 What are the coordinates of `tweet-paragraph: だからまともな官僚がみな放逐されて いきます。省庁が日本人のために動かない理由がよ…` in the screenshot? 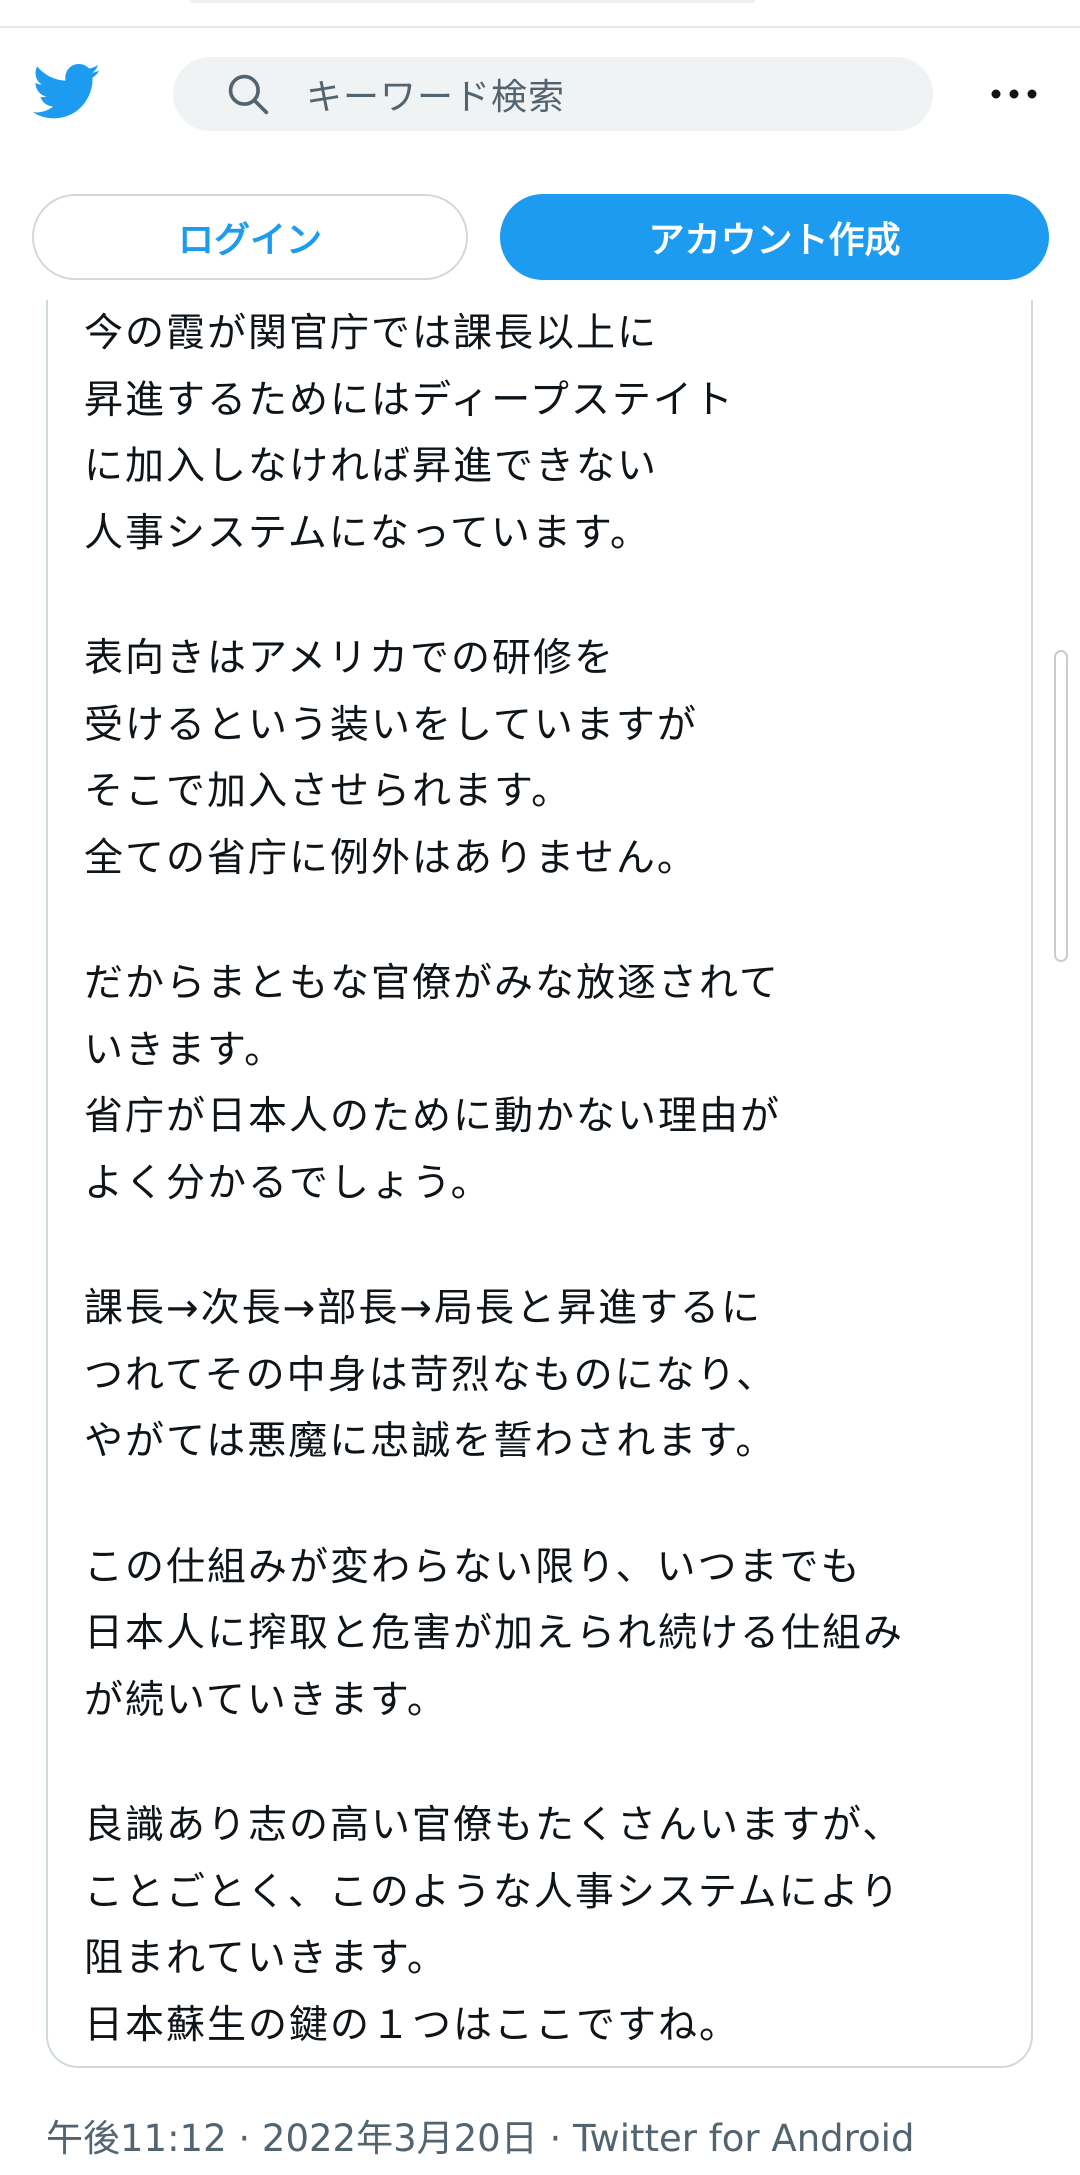 It's located at (549, 1084).